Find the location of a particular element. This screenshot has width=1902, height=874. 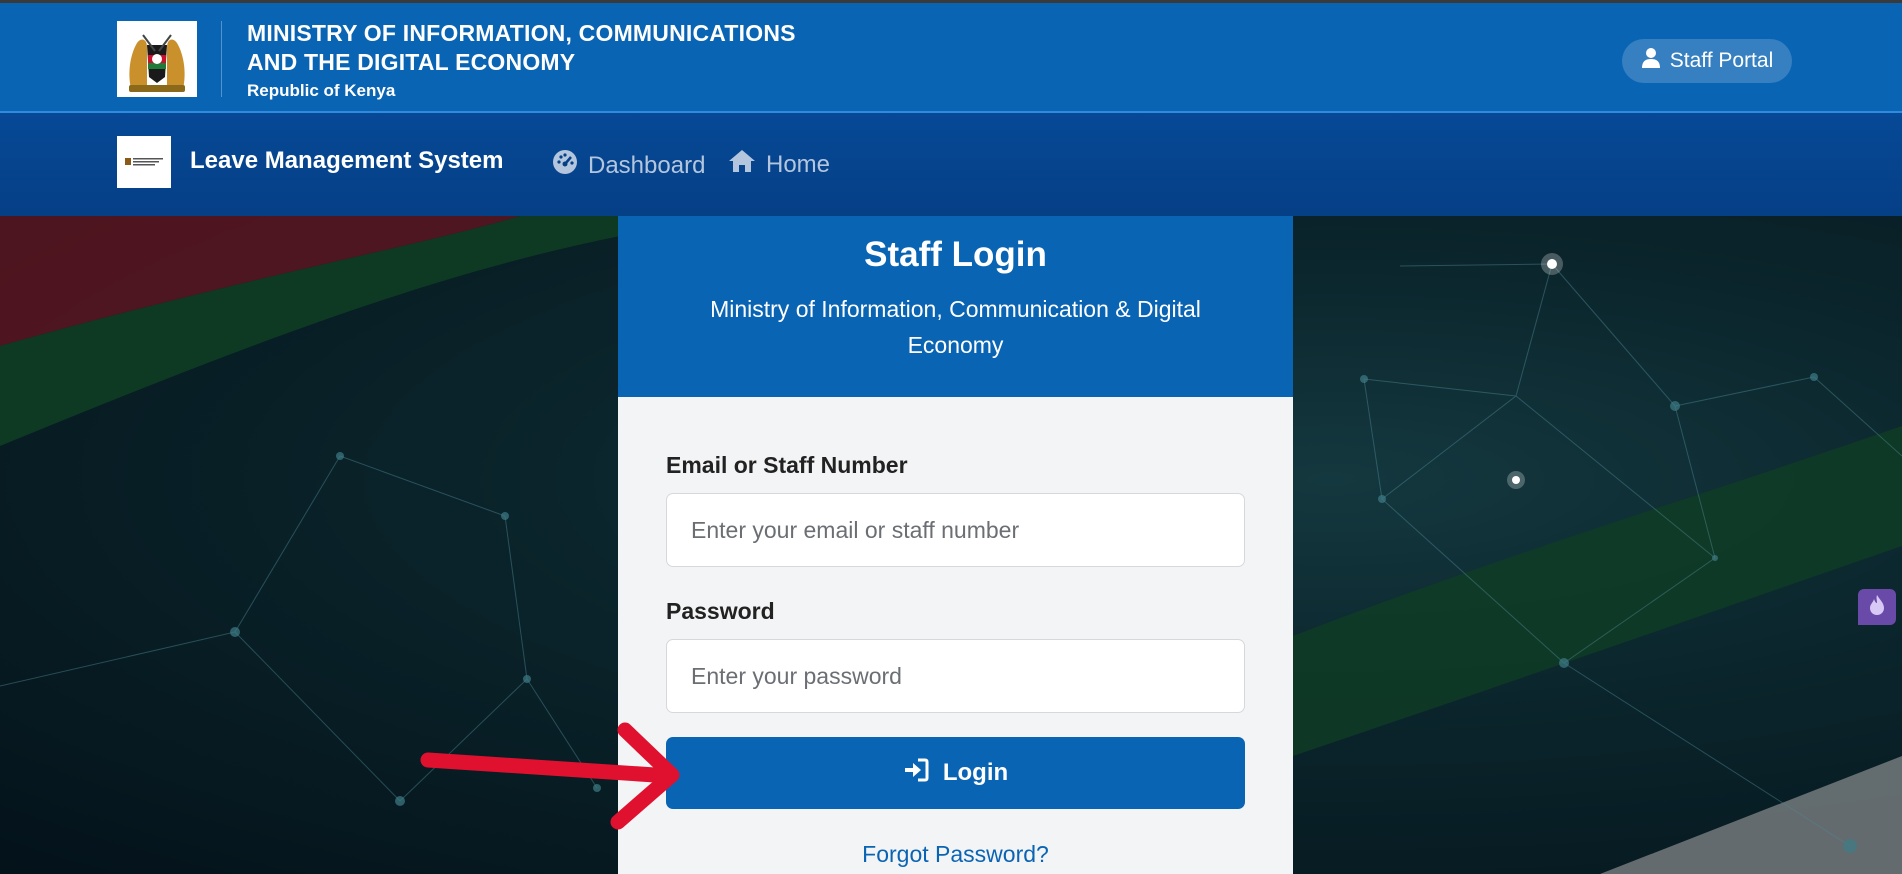

flame-icon is located at coordinates (1877, 607).